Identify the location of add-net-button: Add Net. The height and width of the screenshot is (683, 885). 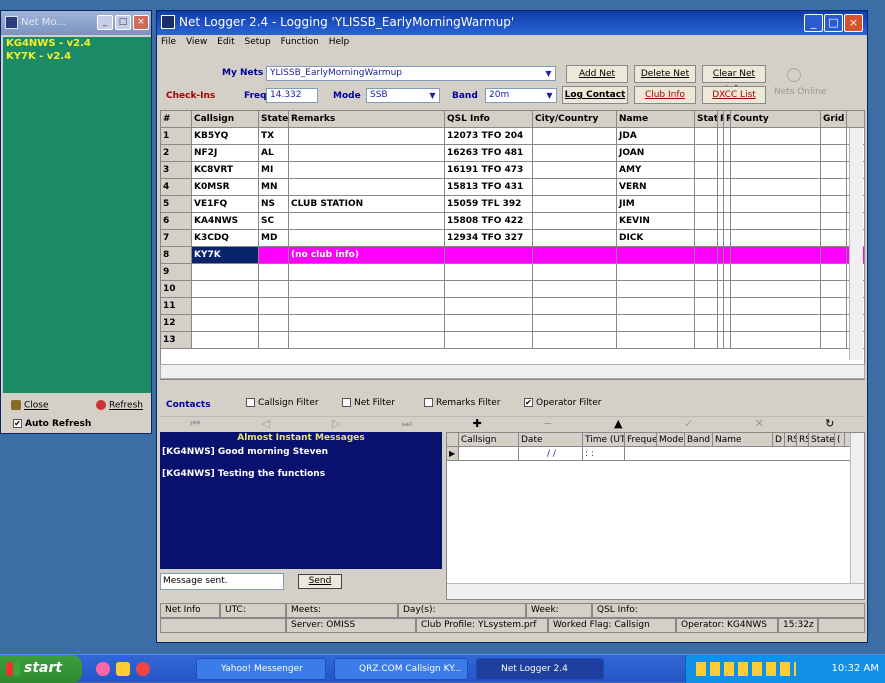
(597, 74).